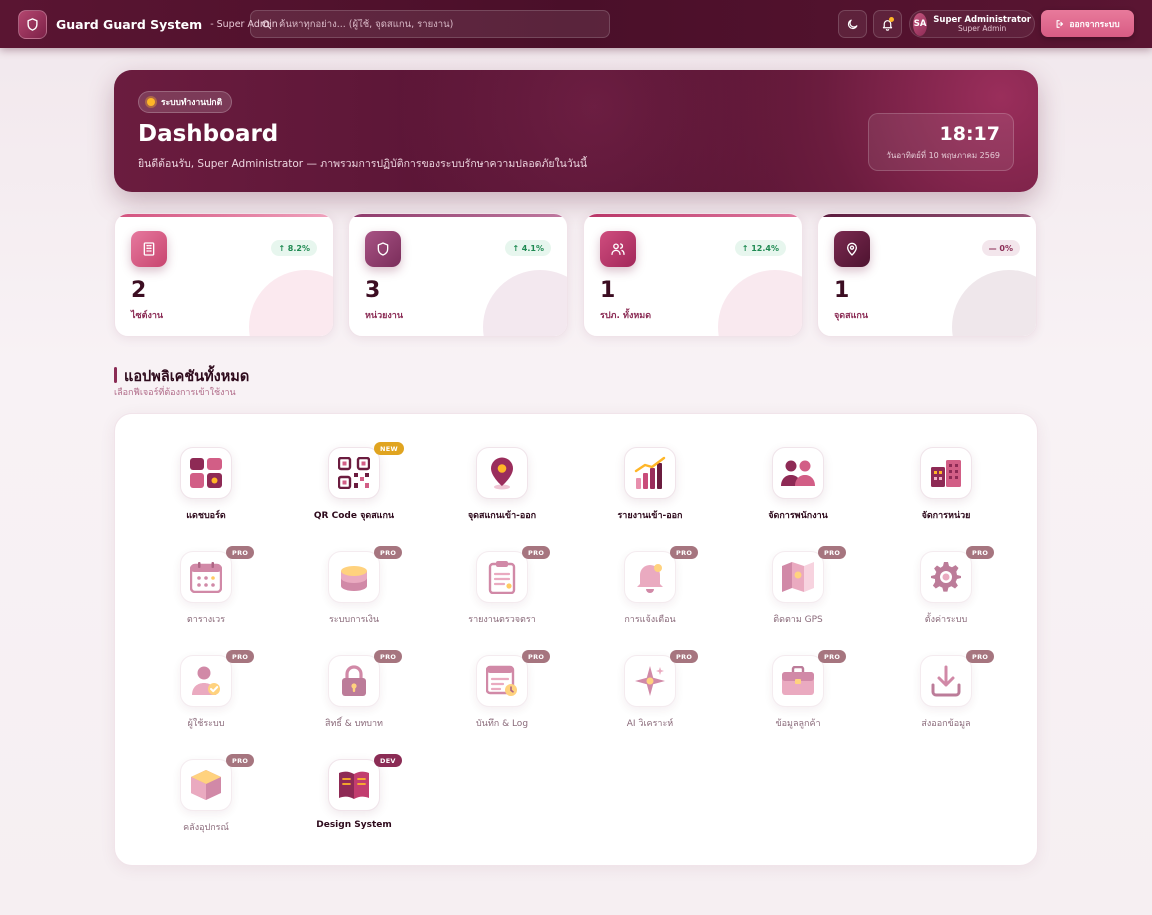  Describe the element at coordinates (206, 516) in the screenshot. I see `app-label: แดชบอร์ด` at that location.